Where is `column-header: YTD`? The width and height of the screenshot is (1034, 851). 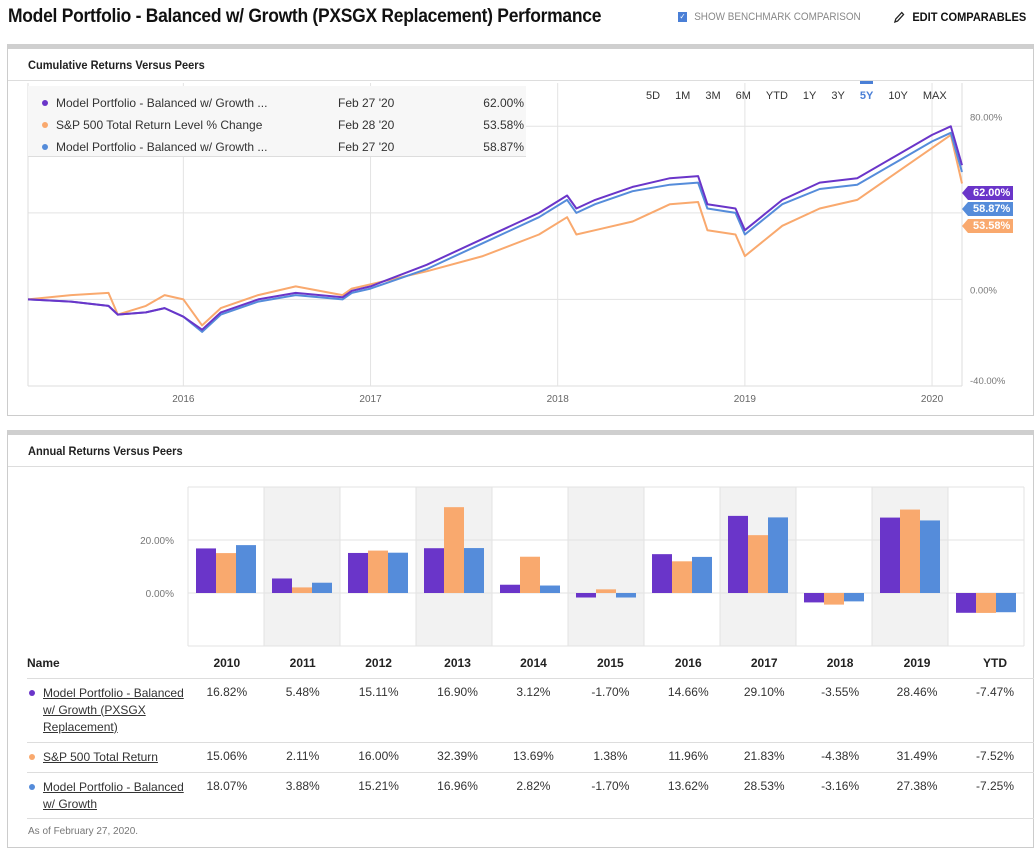 column-header: YTD is located at coordinates (994, 663).